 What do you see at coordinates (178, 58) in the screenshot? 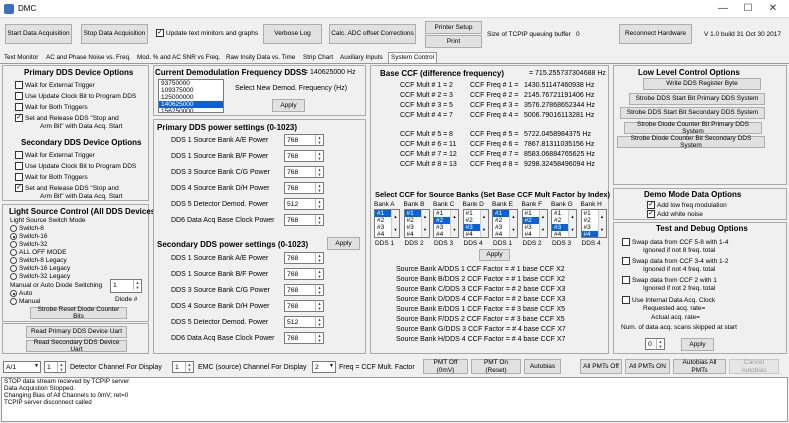
I see `tab-mod-ac-snr: Mod. % and AC SNR vs Freq.` at bounding box center [178, 58].